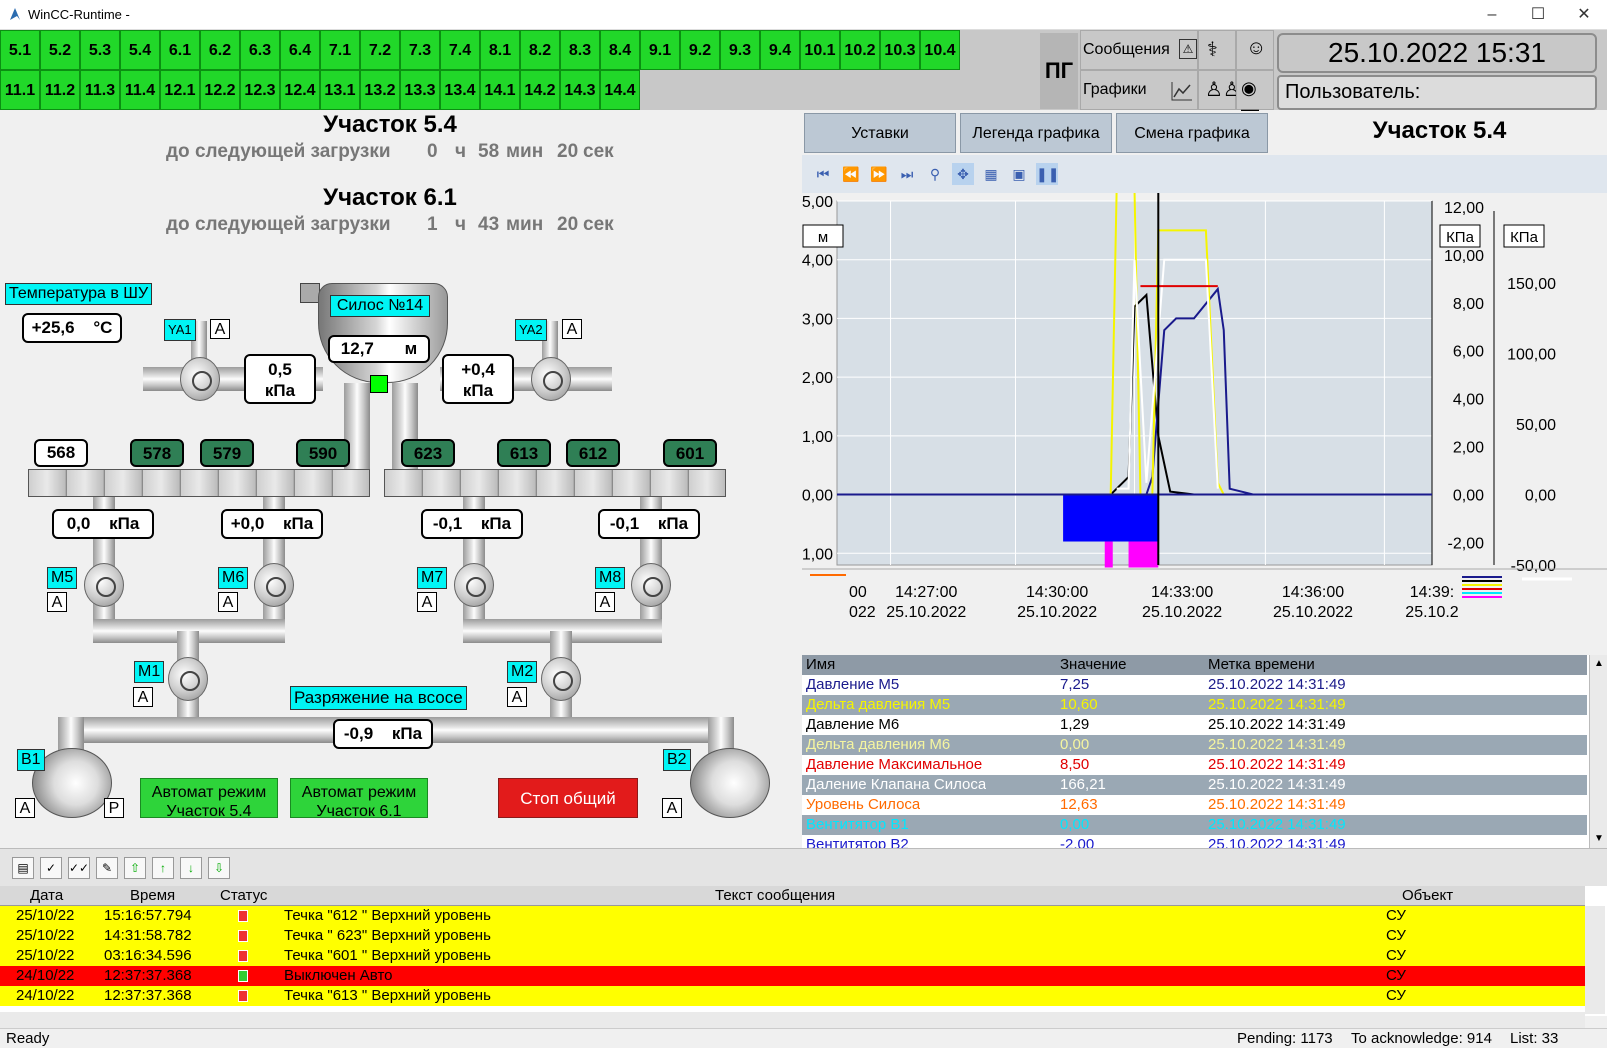  What do you see at coordinates (427, 602) in the screenshot?
I see `m7-mode: A` at bounding box center [427, 602].